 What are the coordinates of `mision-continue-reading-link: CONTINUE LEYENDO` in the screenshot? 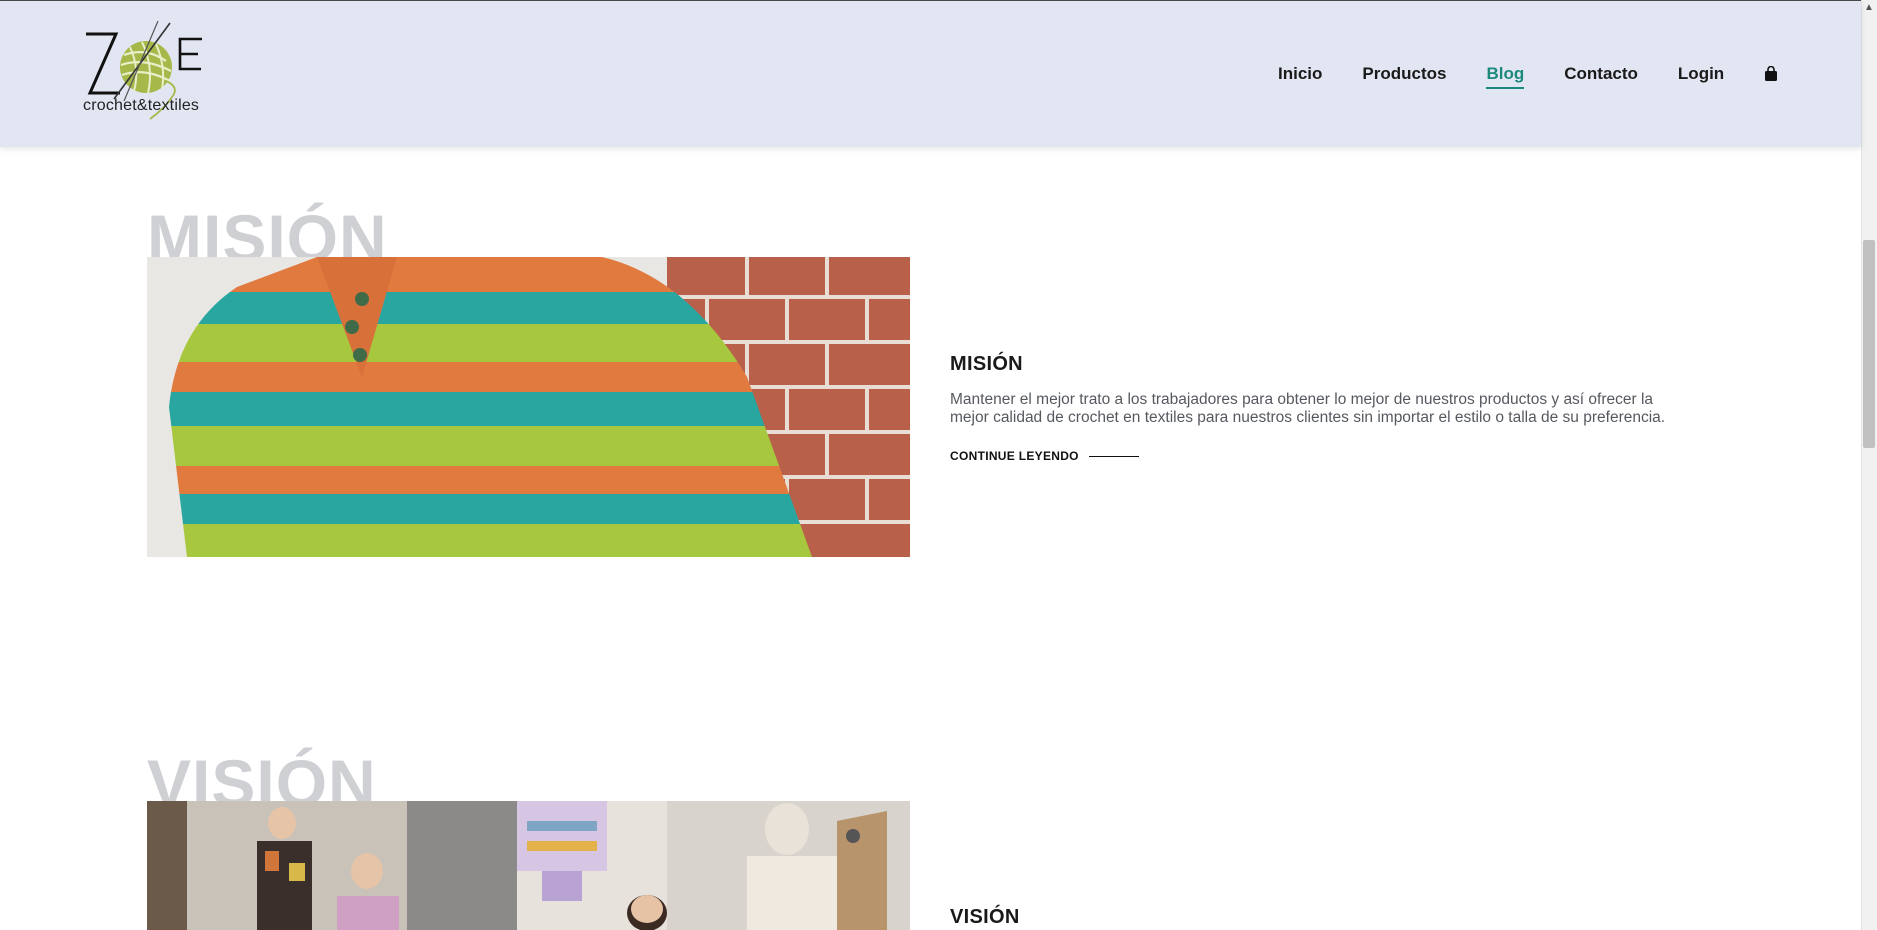 It's located at (1044, 456).